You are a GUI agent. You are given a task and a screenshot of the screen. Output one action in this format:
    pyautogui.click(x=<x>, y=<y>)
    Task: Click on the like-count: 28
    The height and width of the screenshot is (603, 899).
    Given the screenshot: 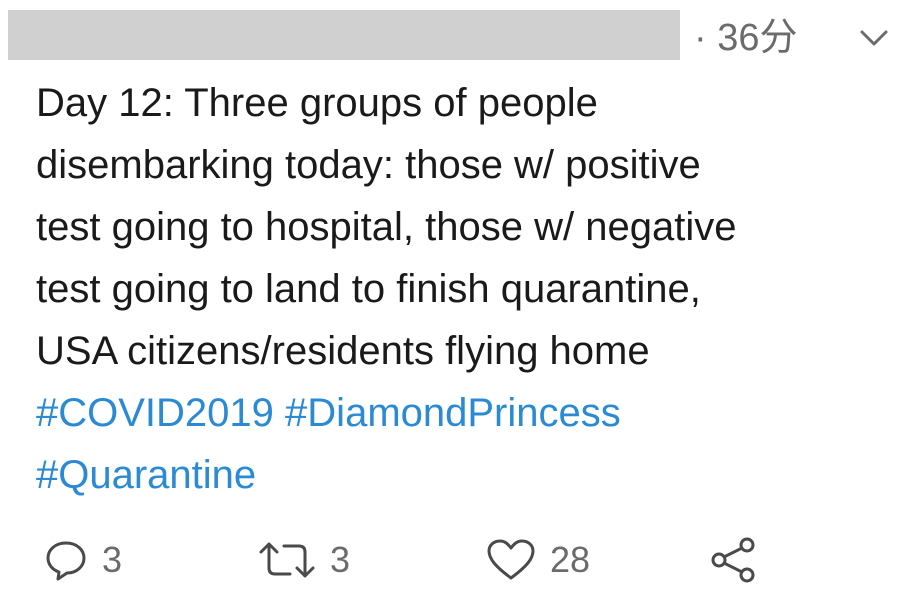 What is the action you would take?
    pyautogui.click(x=570, y=559)
    